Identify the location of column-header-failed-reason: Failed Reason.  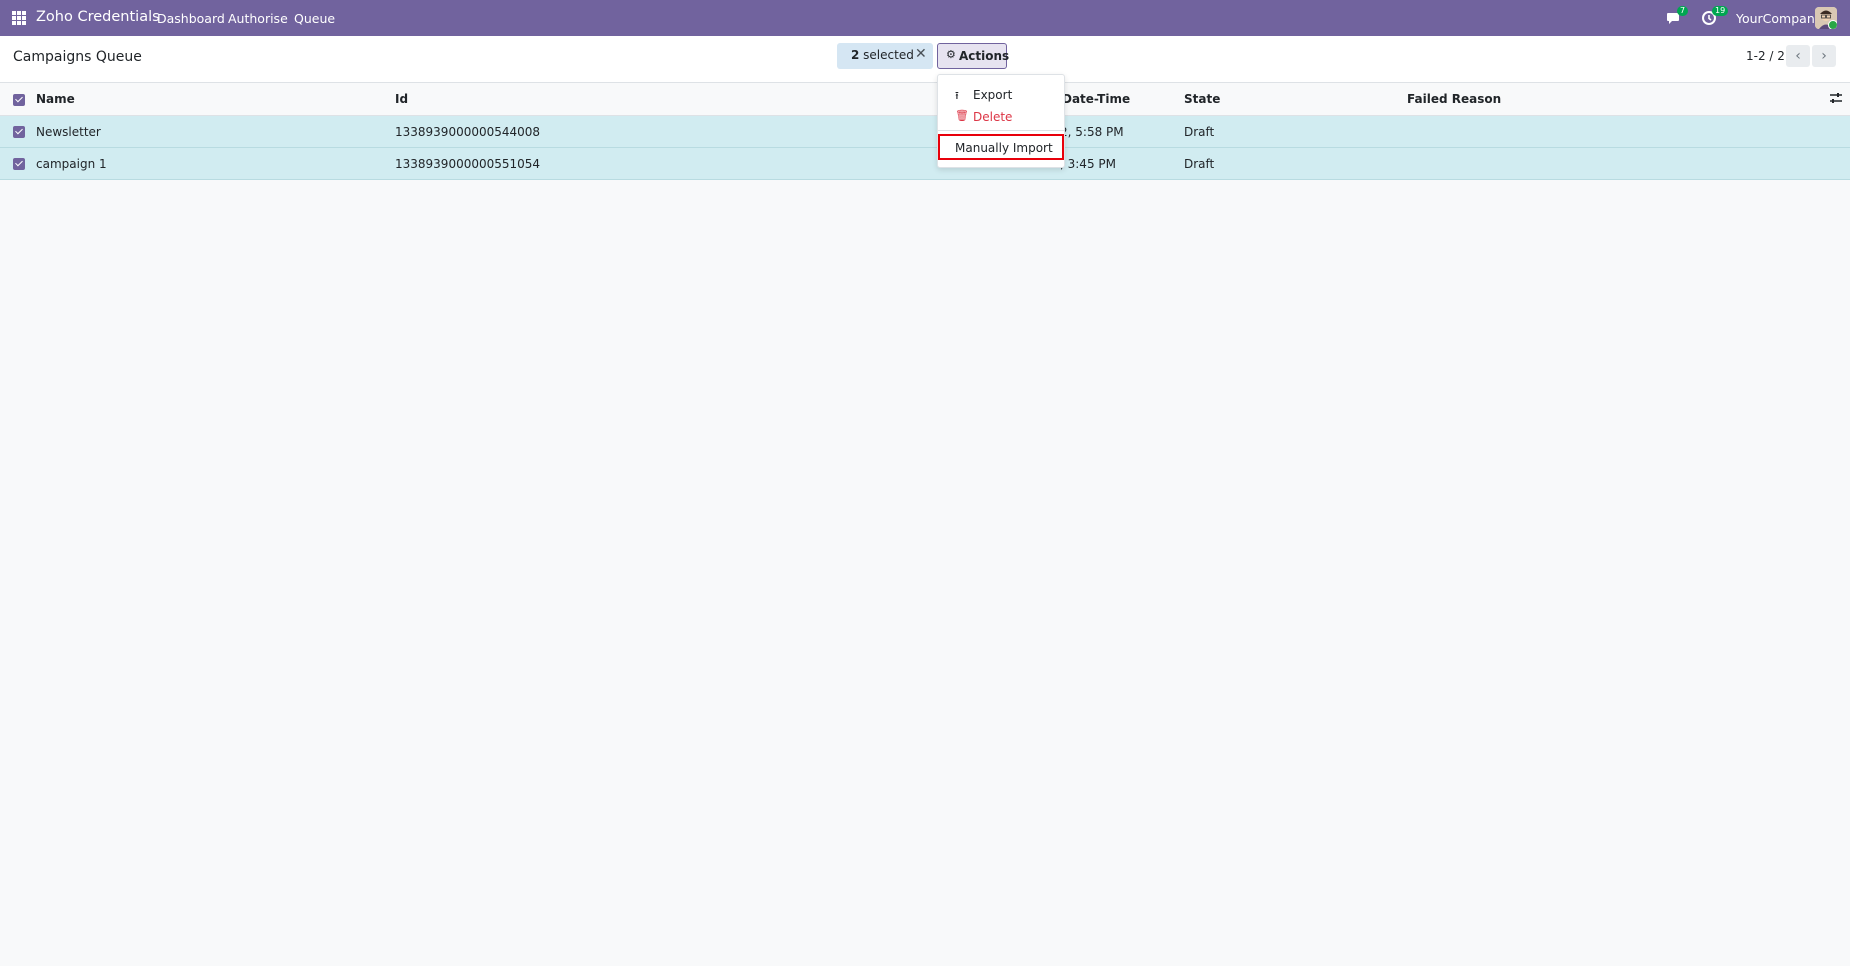
(1454, 99).